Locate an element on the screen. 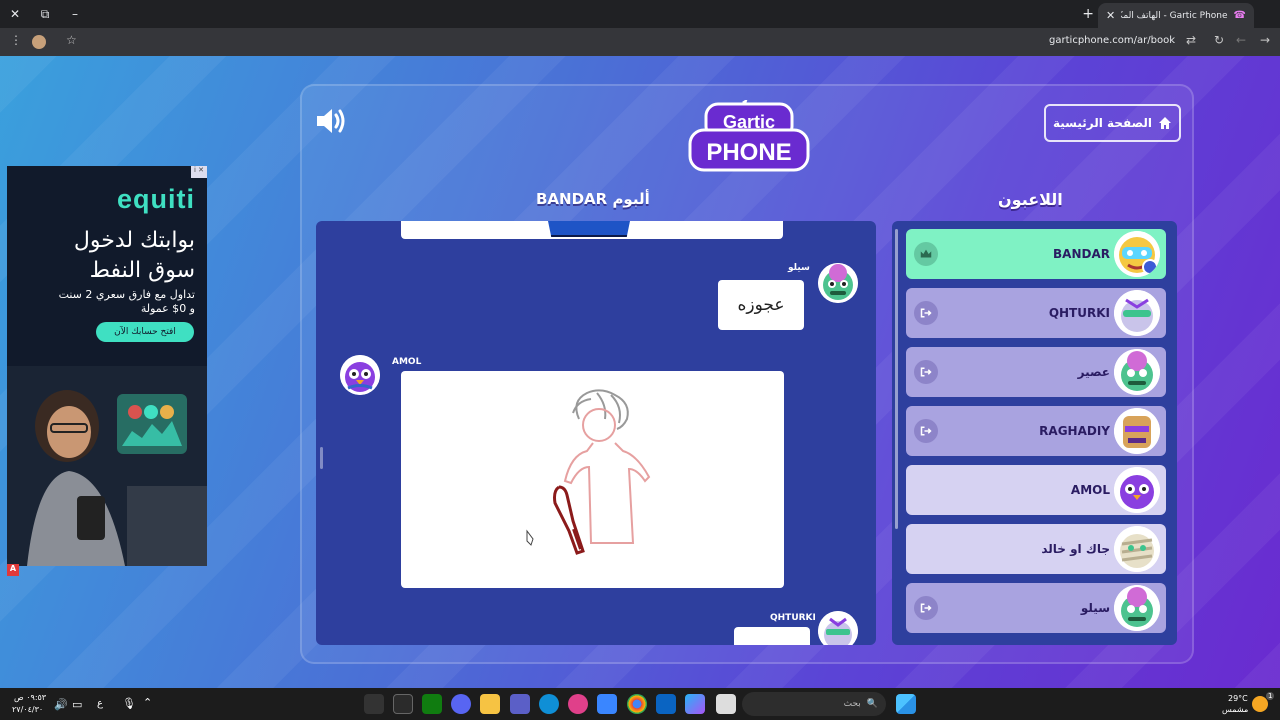 Image resolution: width=1280 pixels, height=720 pixels. url-text: garticphone.com/ar/book is located at coordinates (1112, 40).